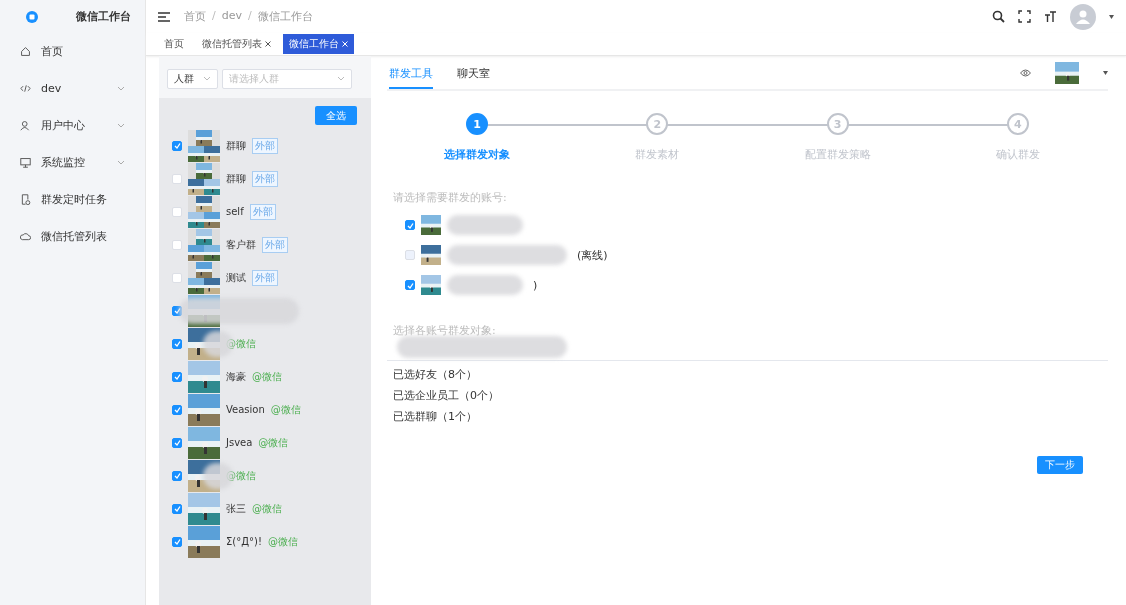 The width and height of the screenshot is (1126, 605). What do you see at coordinates (998, 16) in the screenshot?
I see `search-icon` at bounding box center [998, 16].